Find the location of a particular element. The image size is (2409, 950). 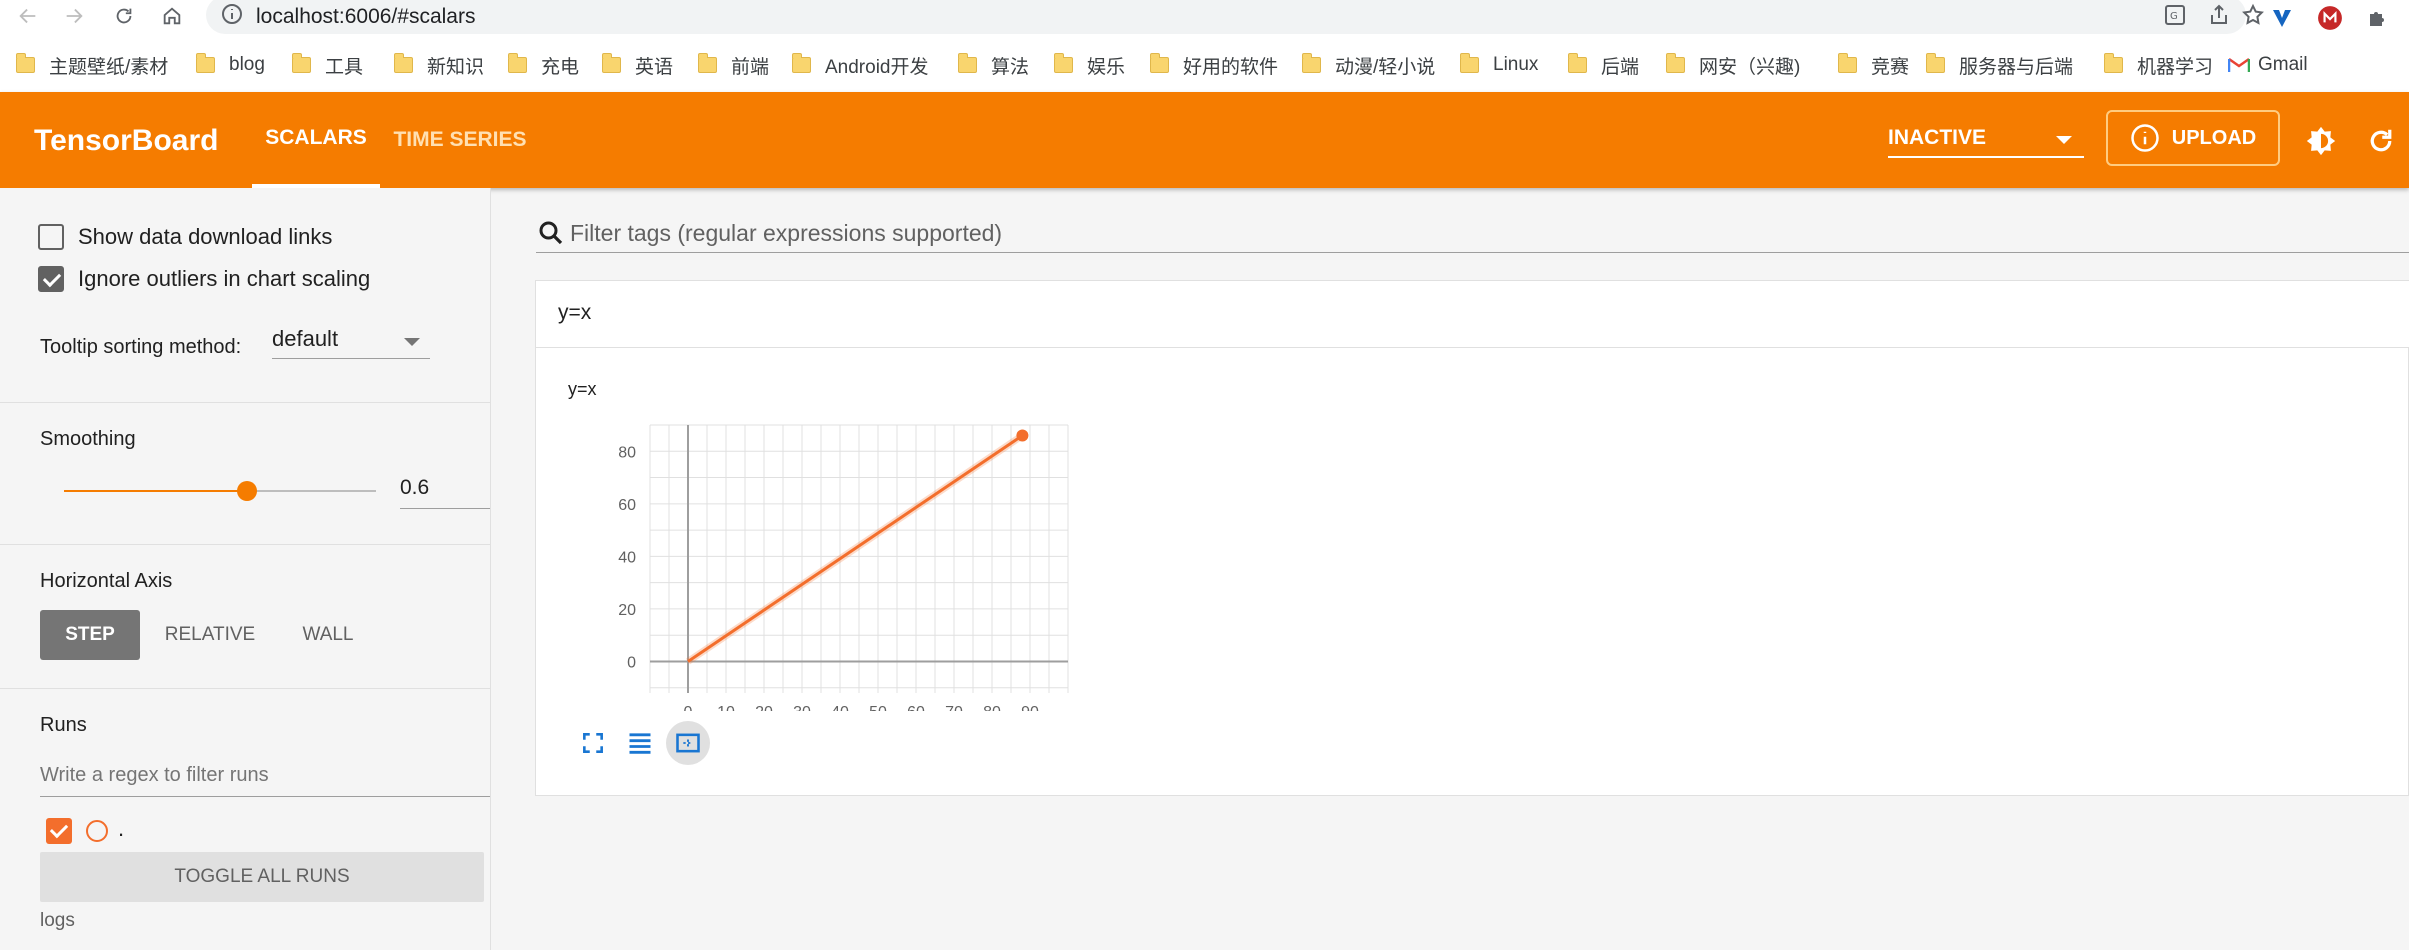

bookmark-item: 服务器与后端 is located at coordinates (1999, 65).